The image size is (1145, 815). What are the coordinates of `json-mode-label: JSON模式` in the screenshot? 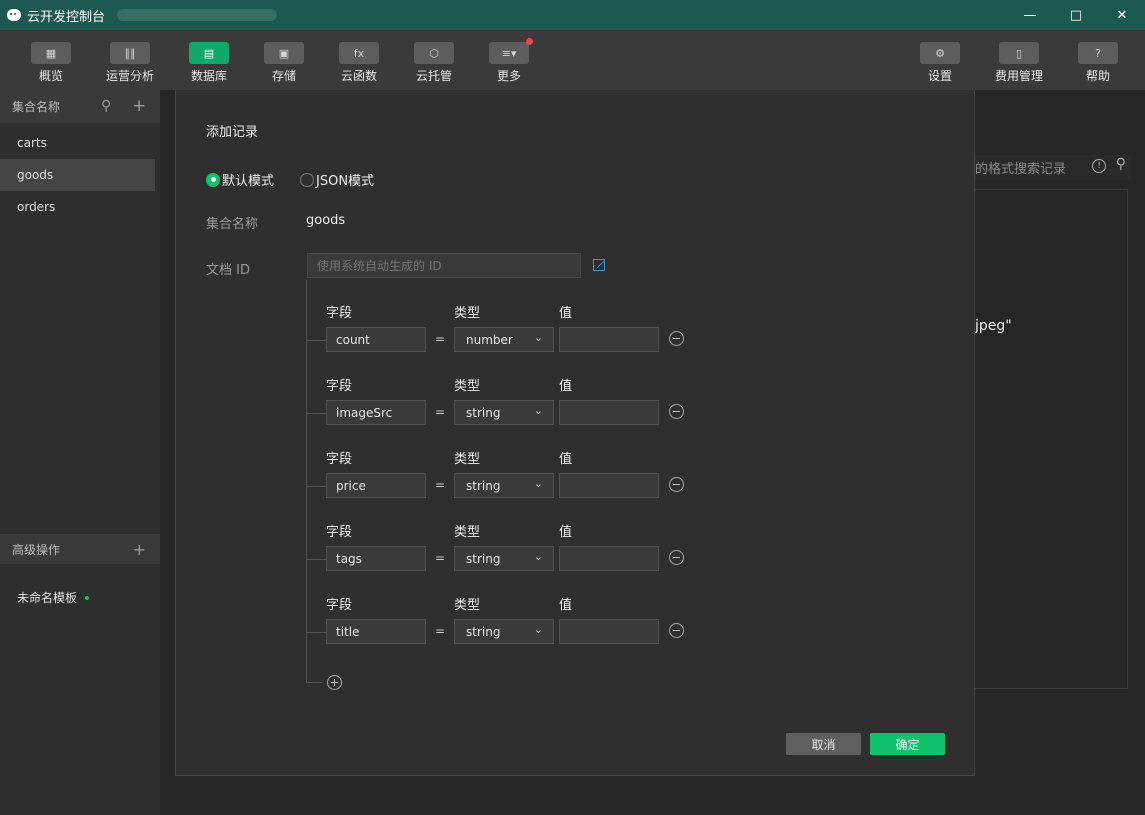 It's located at (345, 181).